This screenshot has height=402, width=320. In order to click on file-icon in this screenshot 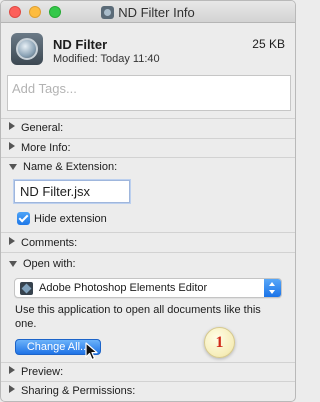, I will do `click(27, 49)`.